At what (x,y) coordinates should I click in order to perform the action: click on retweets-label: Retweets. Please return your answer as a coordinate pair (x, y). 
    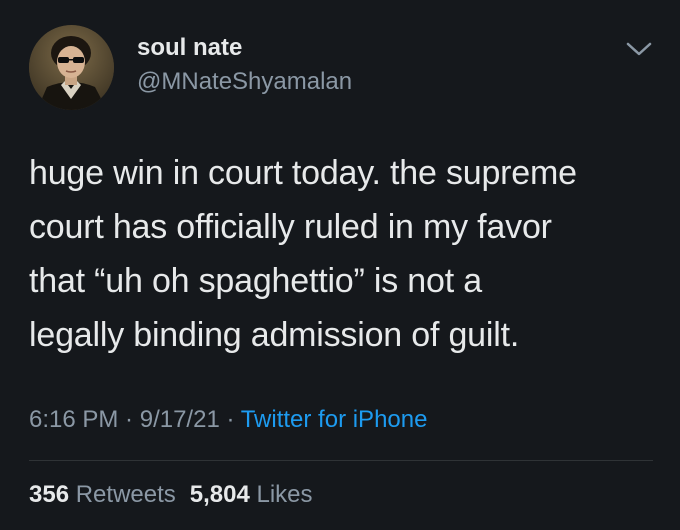
    Looking at the image, I should click on (122, 494).